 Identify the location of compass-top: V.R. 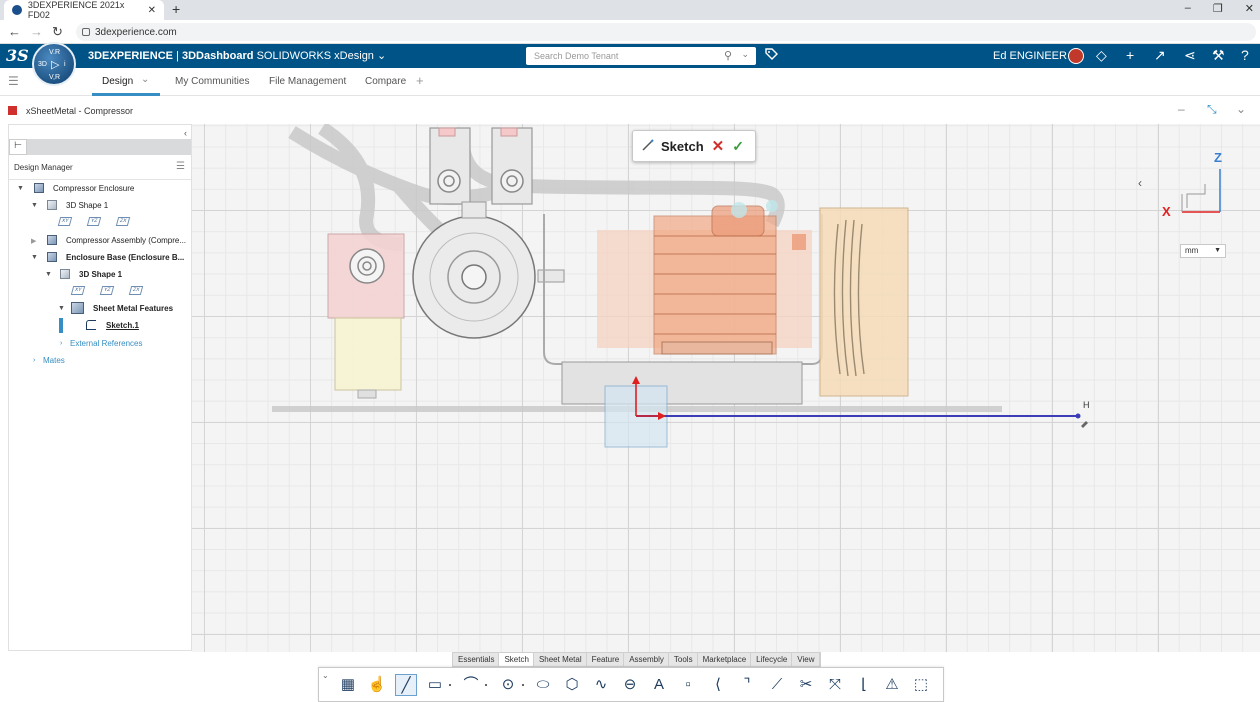
(54, 52).